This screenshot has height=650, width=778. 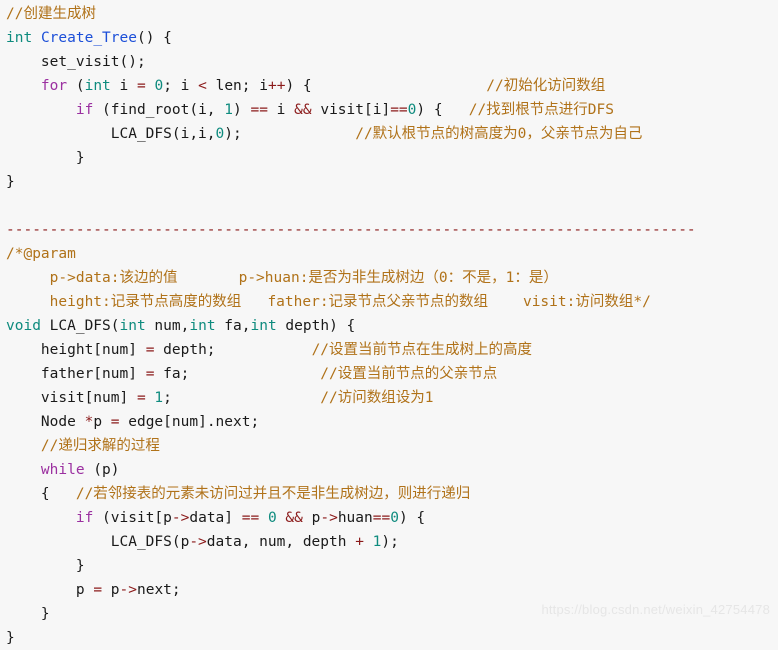 What do you see at coordinates (499, 134) in the screenshot?
I see `code-token-comment: //默认根节点的树高度为0，父亲节点为自己` at bounding box center [499, 134].